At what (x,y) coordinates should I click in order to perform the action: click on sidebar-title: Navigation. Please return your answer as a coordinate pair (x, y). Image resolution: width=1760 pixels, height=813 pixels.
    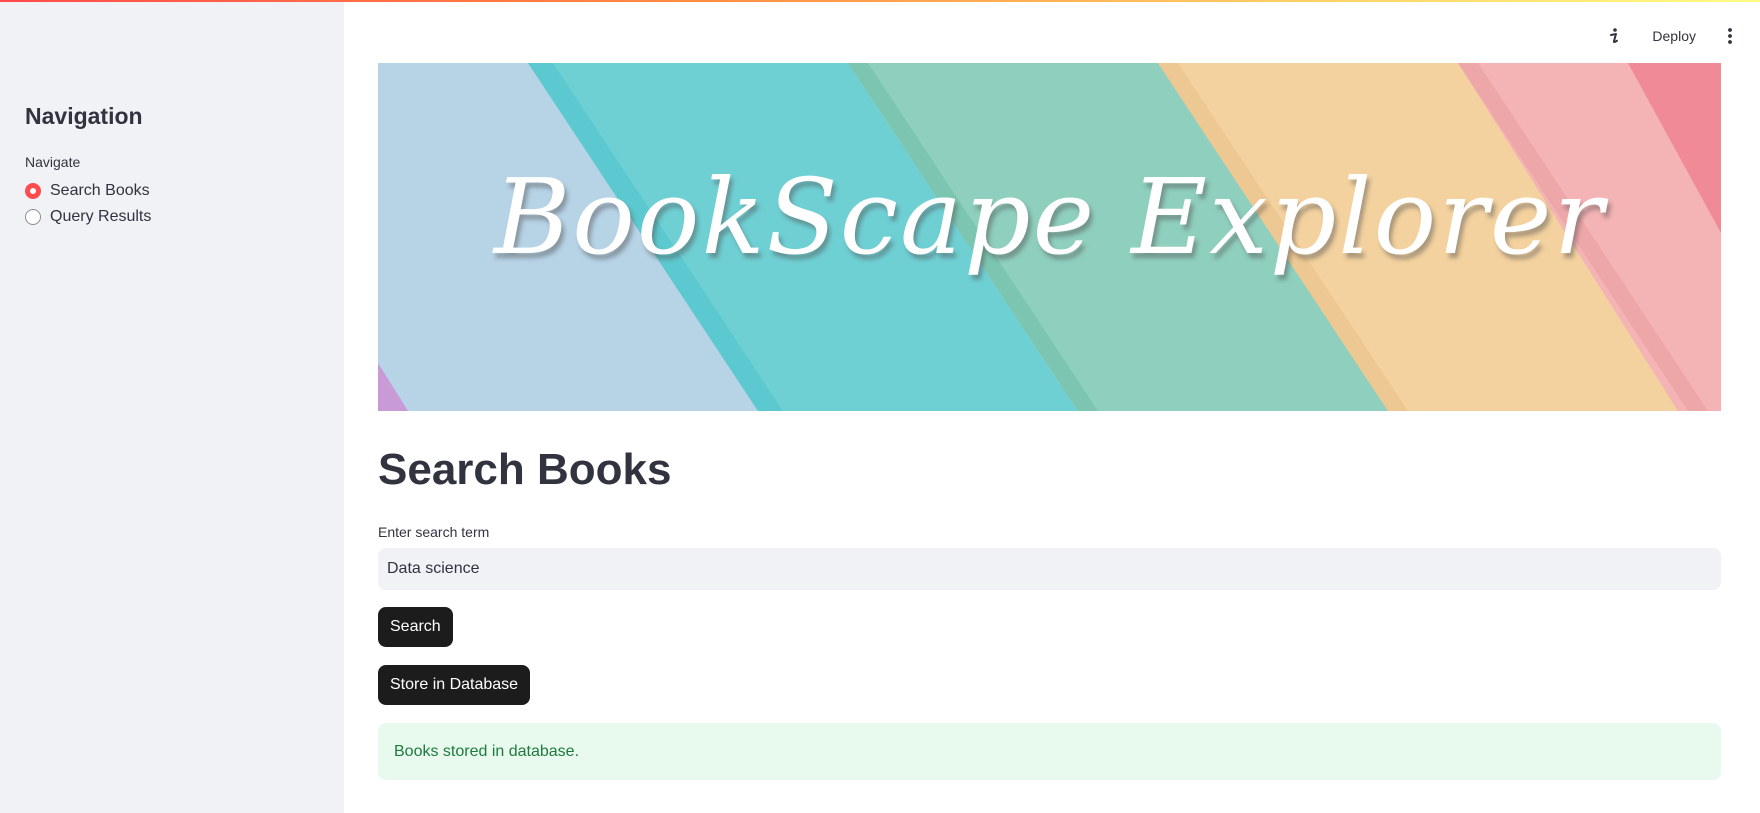
    Looking at the image, I should click on (84, 116).